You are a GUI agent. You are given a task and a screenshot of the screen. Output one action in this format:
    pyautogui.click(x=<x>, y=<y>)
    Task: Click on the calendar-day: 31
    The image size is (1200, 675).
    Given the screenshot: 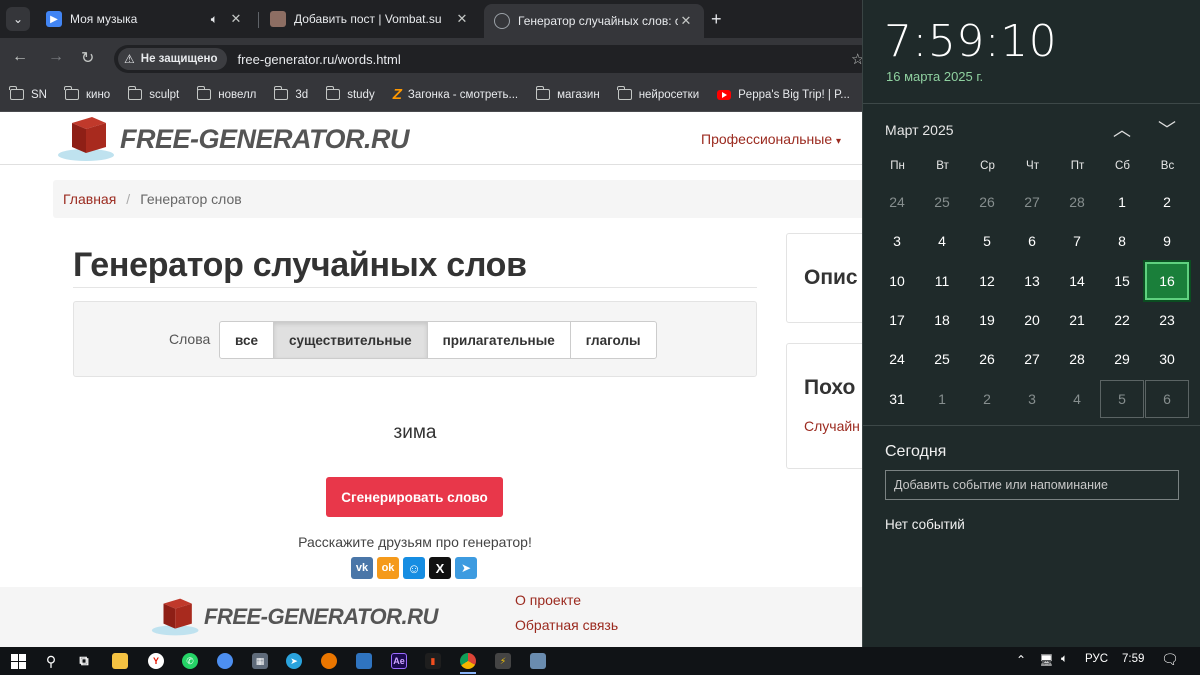 What is the action you would take?
    pyautogui.click(x=897, y=399)
    